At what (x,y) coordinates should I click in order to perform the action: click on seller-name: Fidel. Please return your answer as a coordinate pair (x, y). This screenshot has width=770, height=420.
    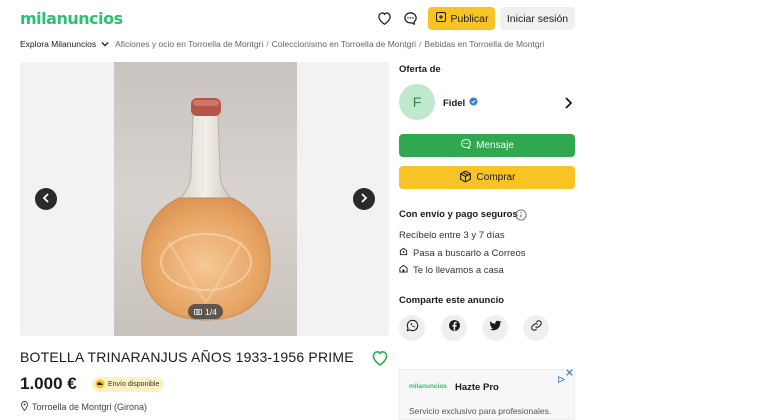
    Looking at the image, I should click on (454, 103).